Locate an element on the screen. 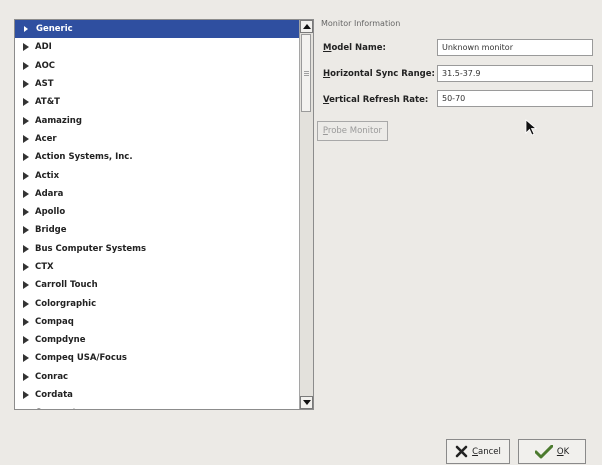 The height and width of the screenshot is (465, 602). vrefresh-field: 50-70 is located at coordinates (515, 98).